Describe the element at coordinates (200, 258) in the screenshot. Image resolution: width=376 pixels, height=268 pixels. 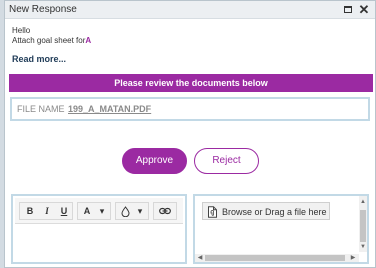
I see `scroll-left-arrow-icon: ◀` at that location.